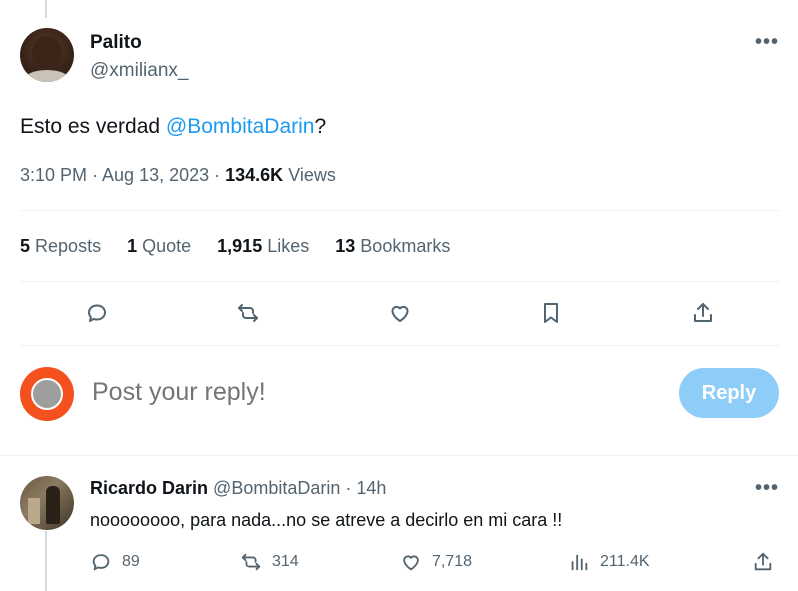  I want to click on reply-likes-count: 7,718, so click(452, 561).